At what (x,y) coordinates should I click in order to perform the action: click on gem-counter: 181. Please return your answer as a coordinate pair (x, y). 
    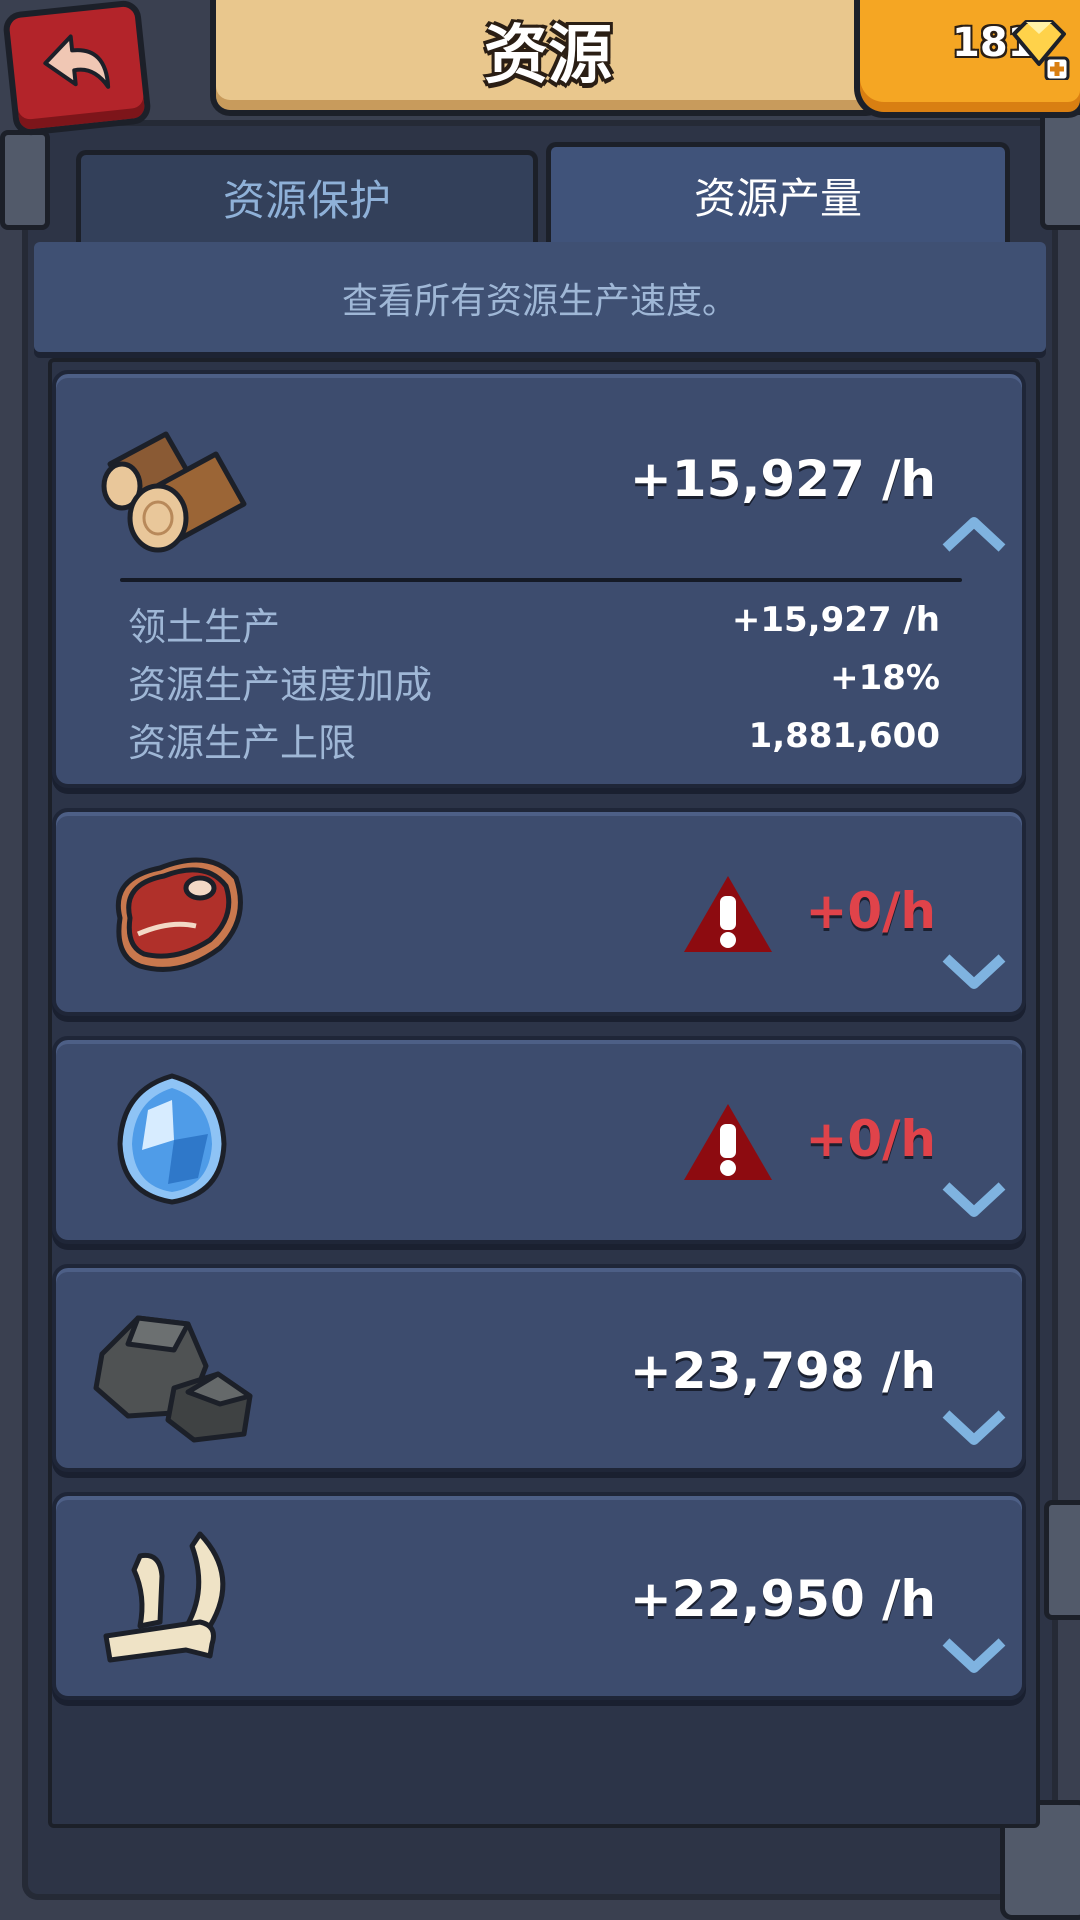
    Looking at the image, I should click on (967, 59).